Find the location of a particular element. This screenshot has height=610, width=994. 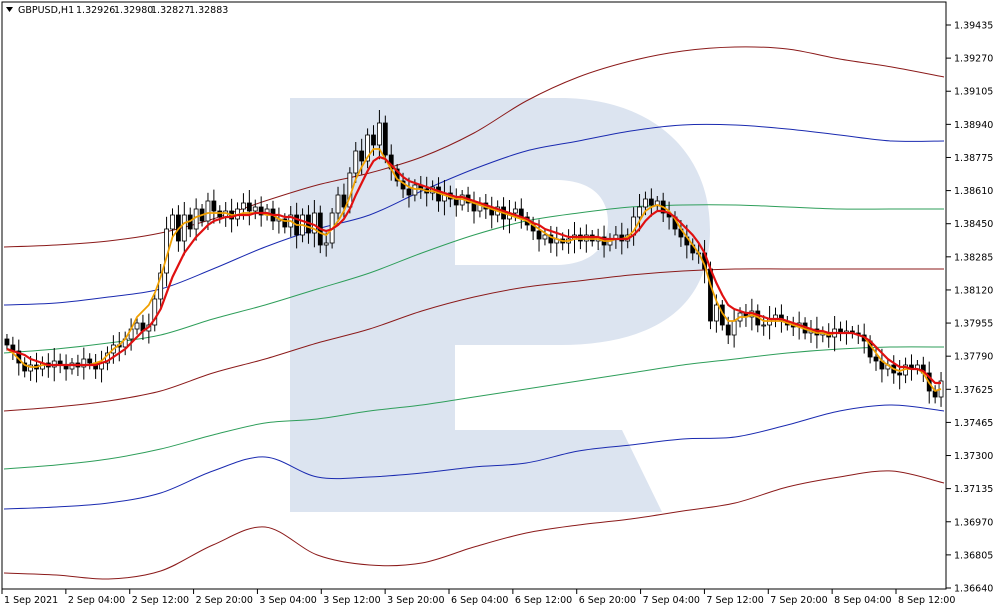

close-value: 1.32883 is located at coordinates (208, 10).